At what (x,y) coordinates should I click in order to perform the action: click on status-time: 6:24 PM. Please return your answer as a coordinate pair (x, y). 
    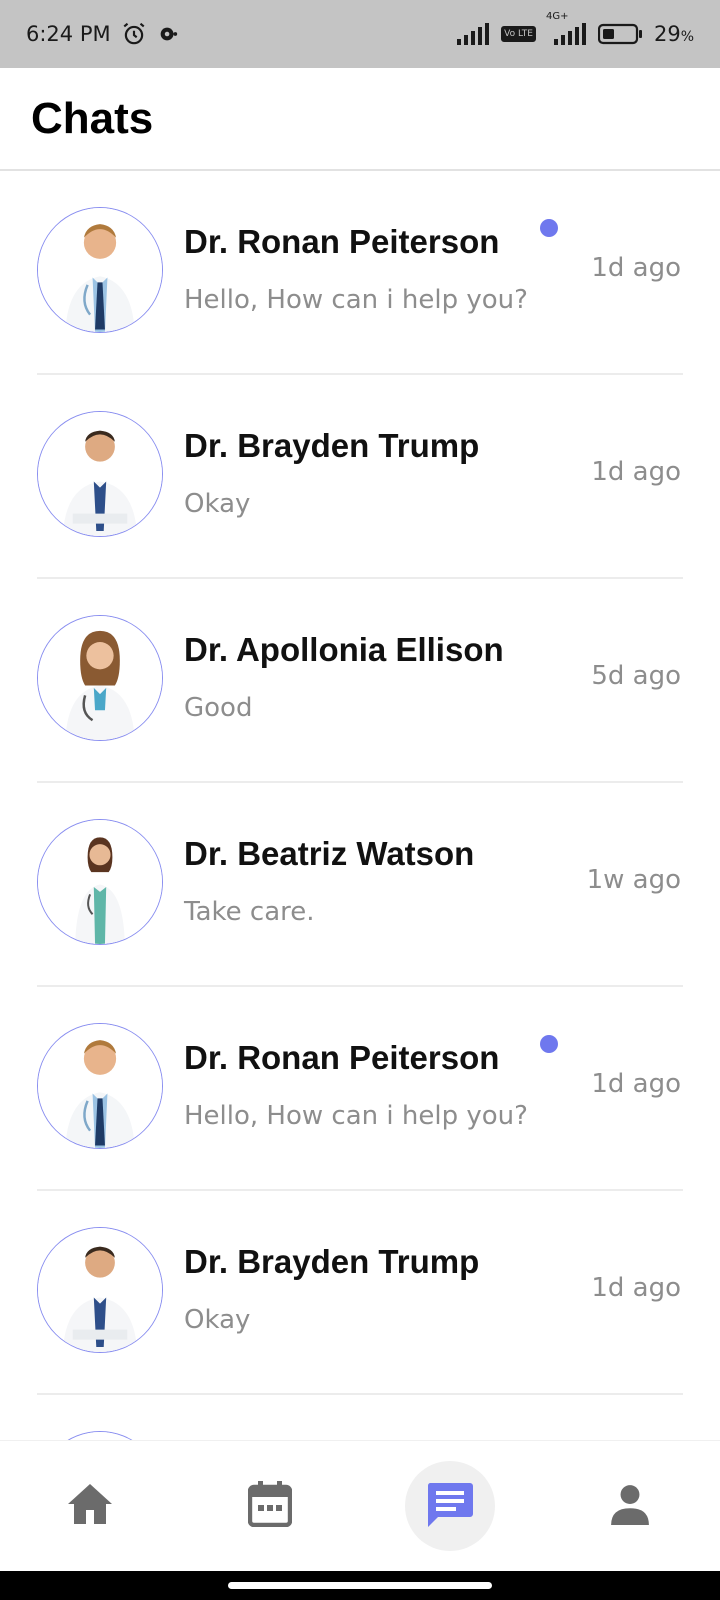
    Looking at the image, I should click on (68, 34).